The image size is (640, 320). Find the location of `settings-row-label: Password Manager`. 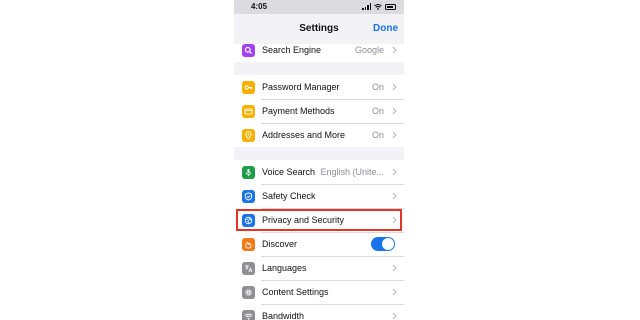

settings-row-label: Password Manager is located at coordinates (301, 87).